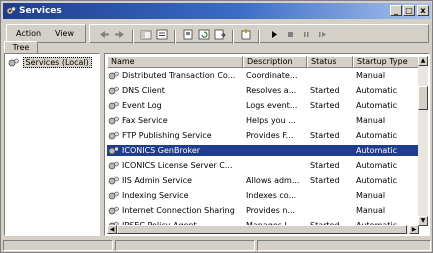  I want to click on refresh-icon, so click(204, 34).